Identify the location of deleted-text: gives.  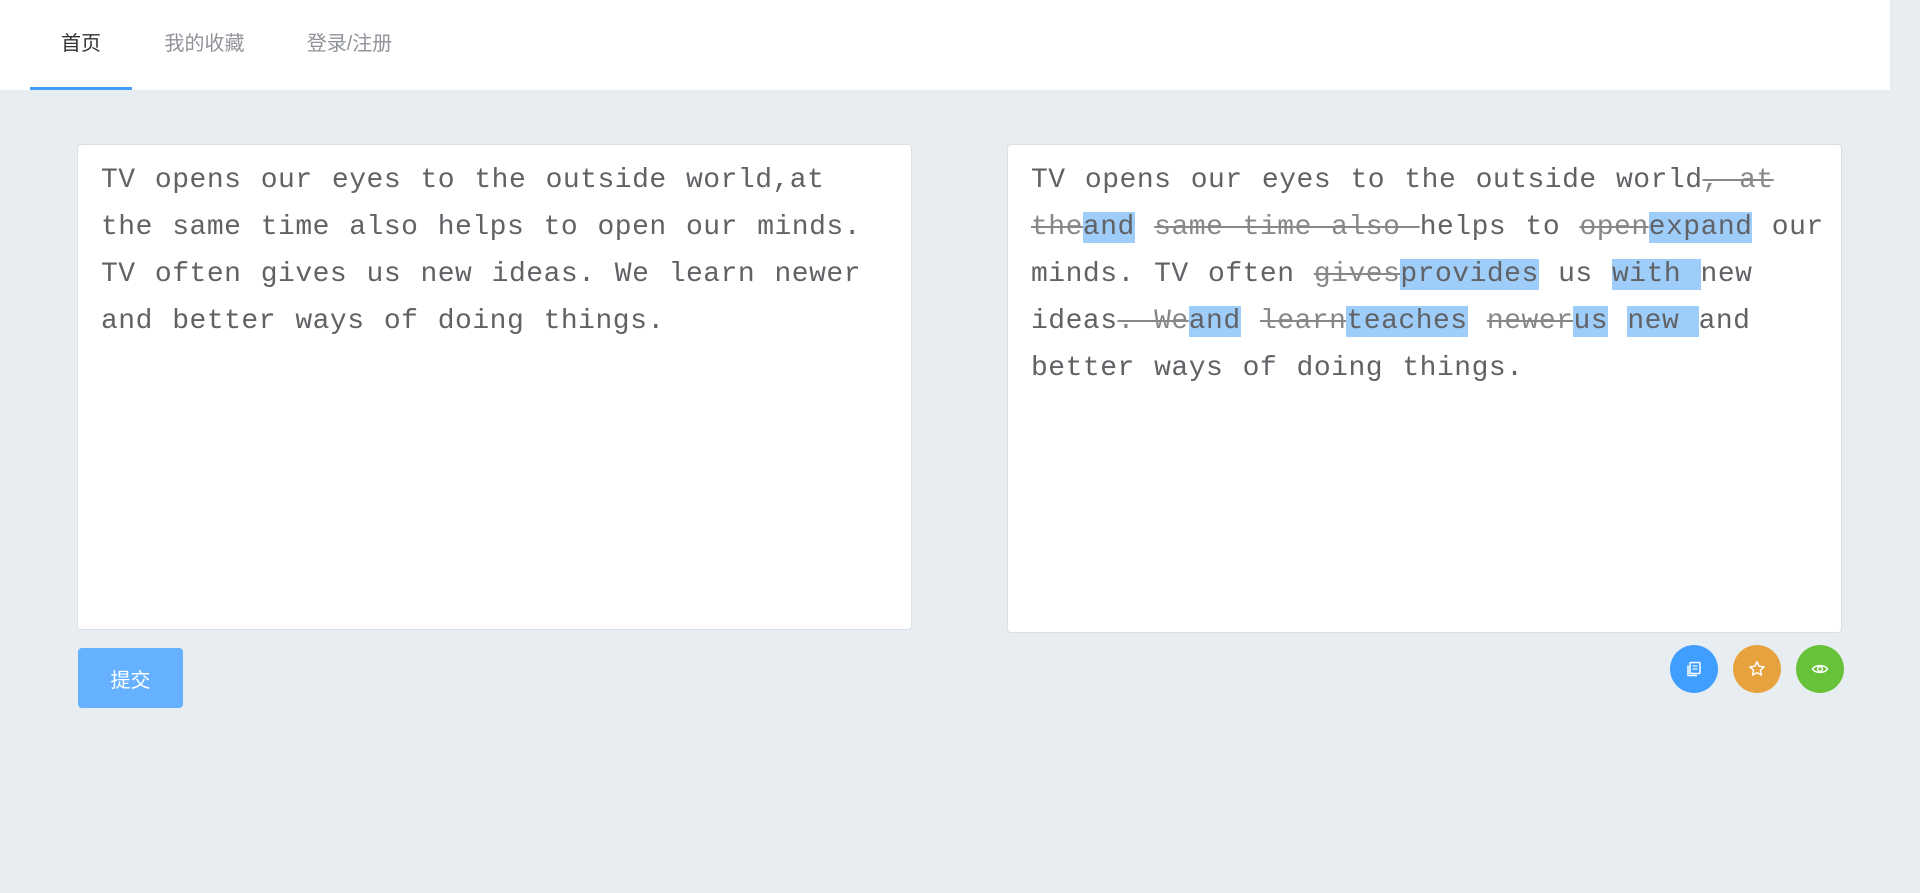
(1357, 274).